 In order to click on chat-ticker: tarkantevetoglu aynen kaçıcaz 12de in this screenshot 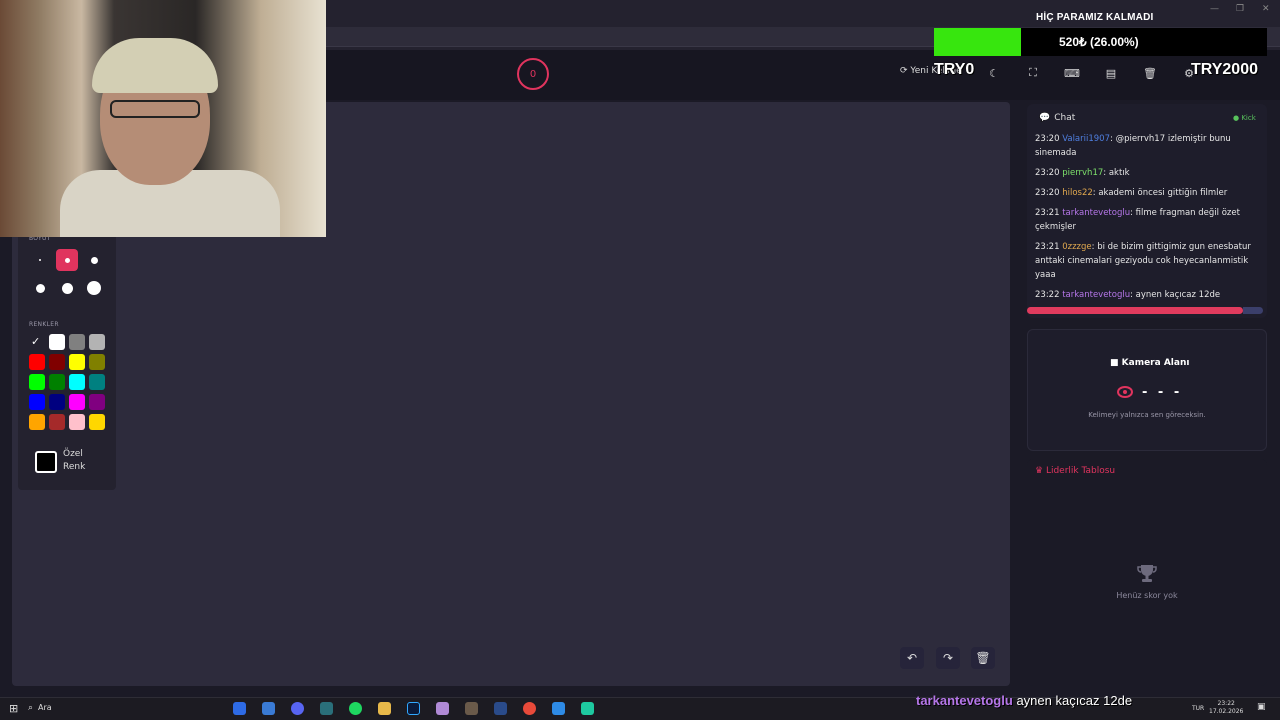, I will do `click(1024, 700)`.